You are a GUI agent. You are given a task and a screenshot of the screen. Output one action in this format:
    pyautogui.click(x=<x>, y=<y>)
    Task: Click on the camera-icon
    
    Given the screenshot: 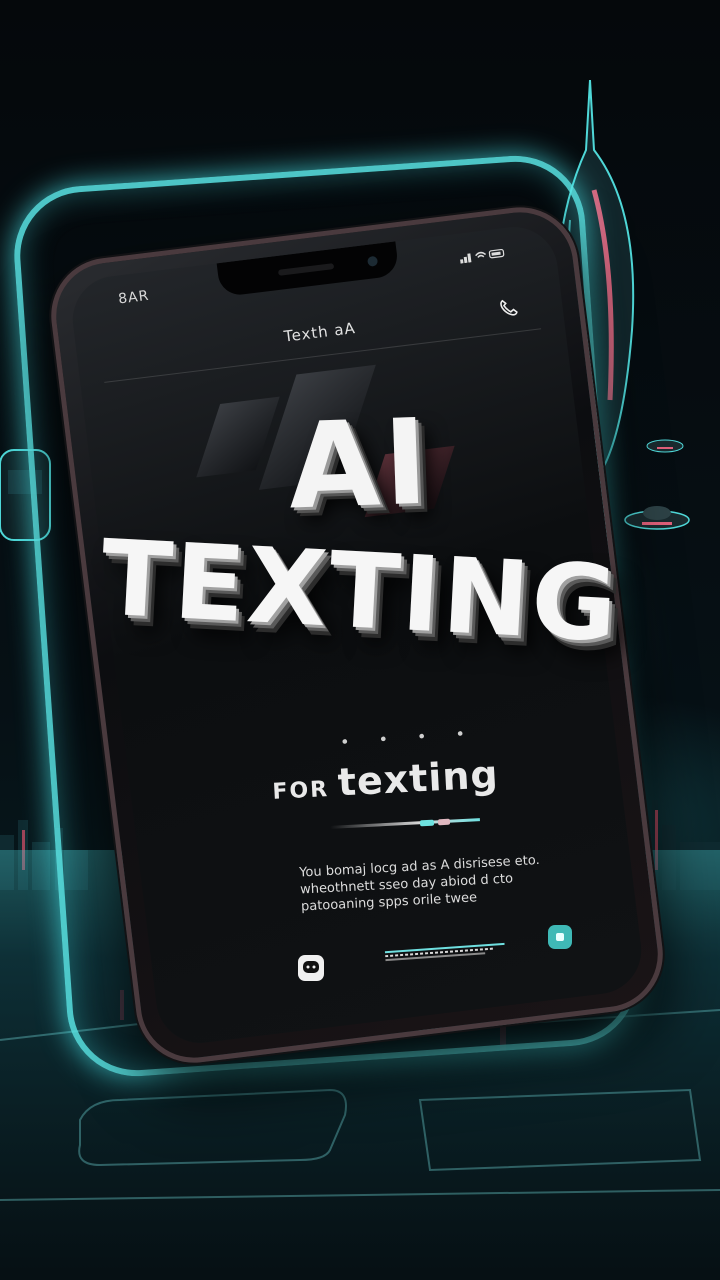 What is the action you would take?
    pyautogui.click(x=373, y=261)
    